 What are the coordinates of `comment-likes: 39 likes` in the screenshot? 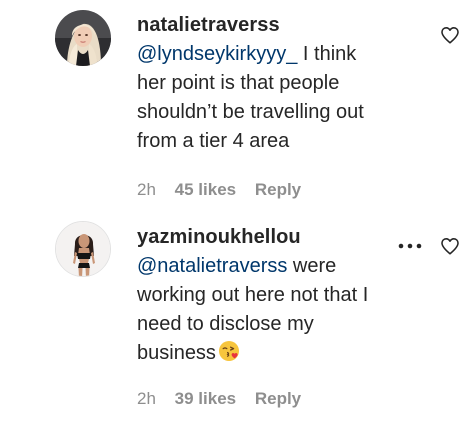 It's located at (205, 398).